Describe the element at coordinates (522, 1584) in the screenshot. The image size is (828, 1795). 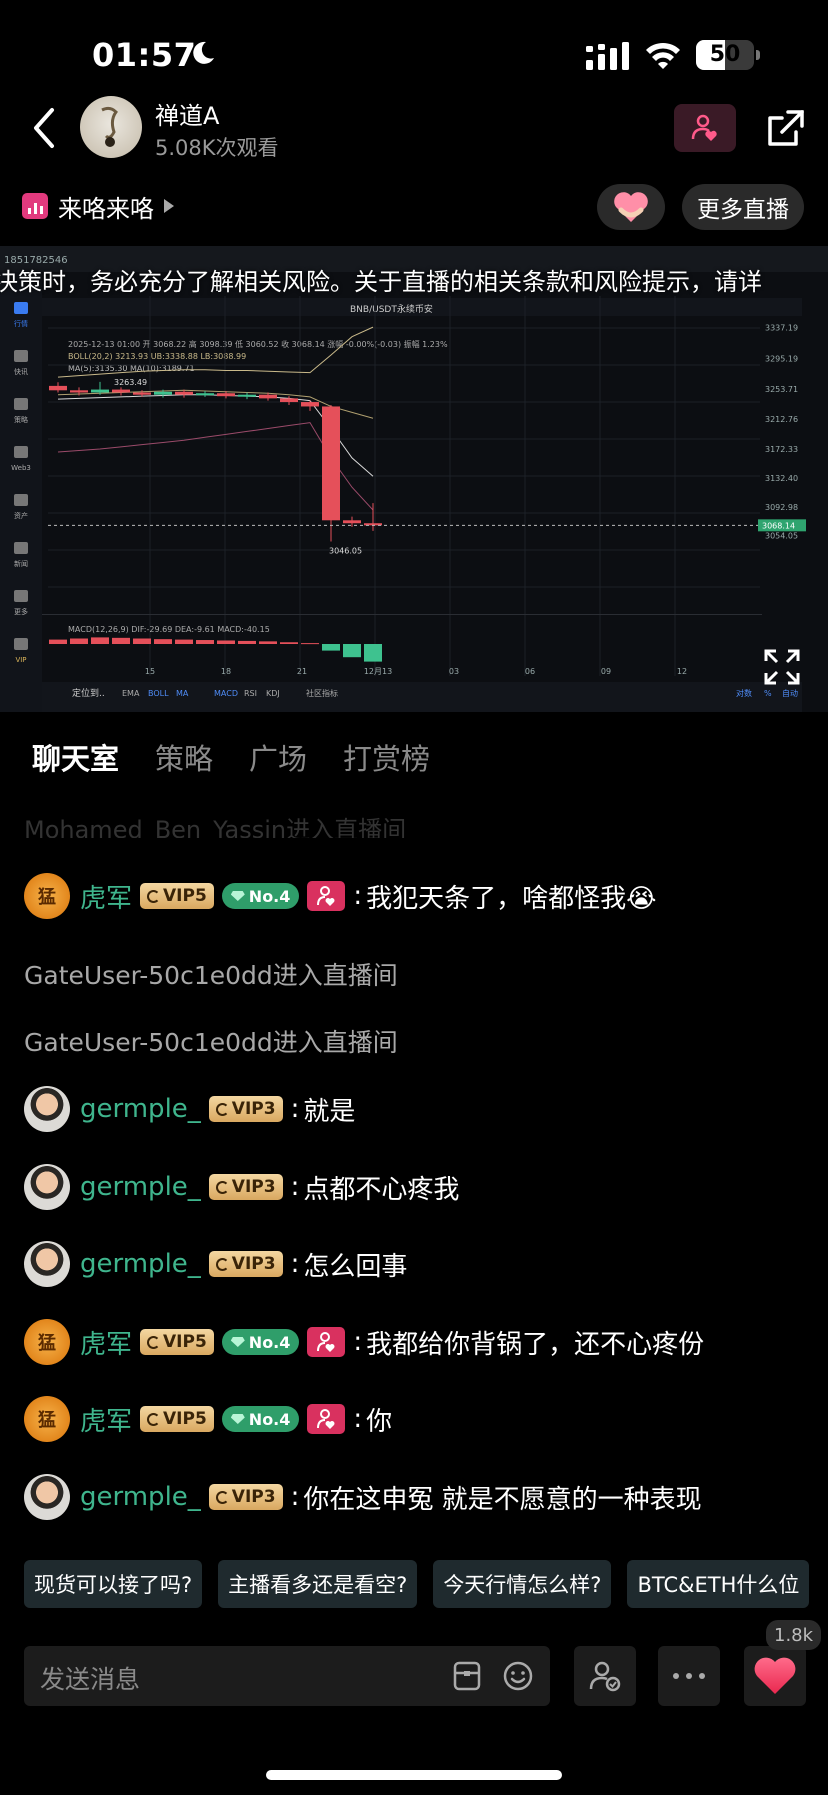
I see `quick-reply-chip: 今天行情怎么样?` at that location.